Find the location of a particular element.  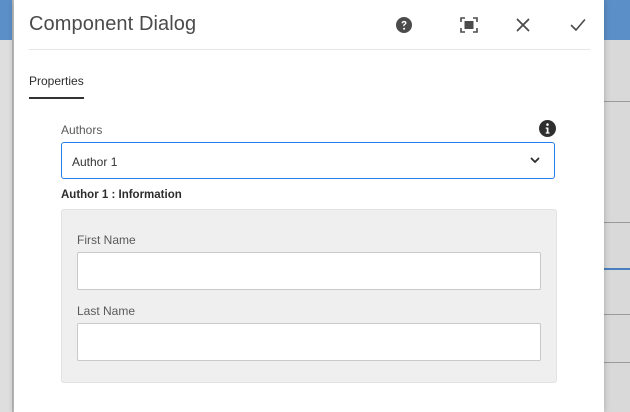

background-left-strip is located at coordinates (6, 206).